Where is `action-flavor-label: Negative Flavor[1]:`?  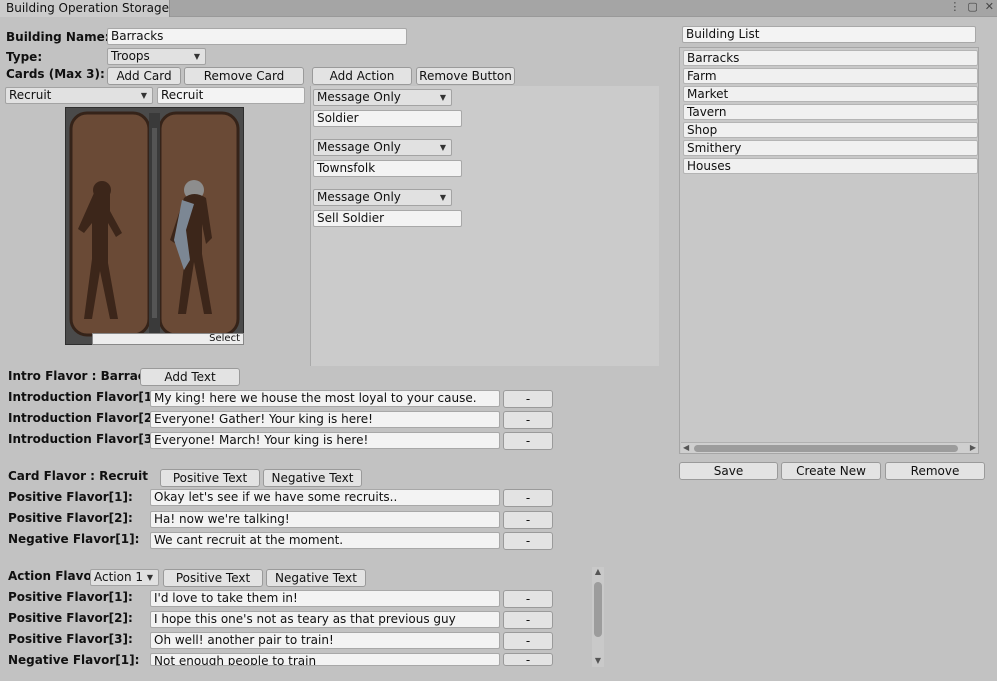 action-flavor-label: Negative Flavor[1]: is located at coordinates (74, 660).